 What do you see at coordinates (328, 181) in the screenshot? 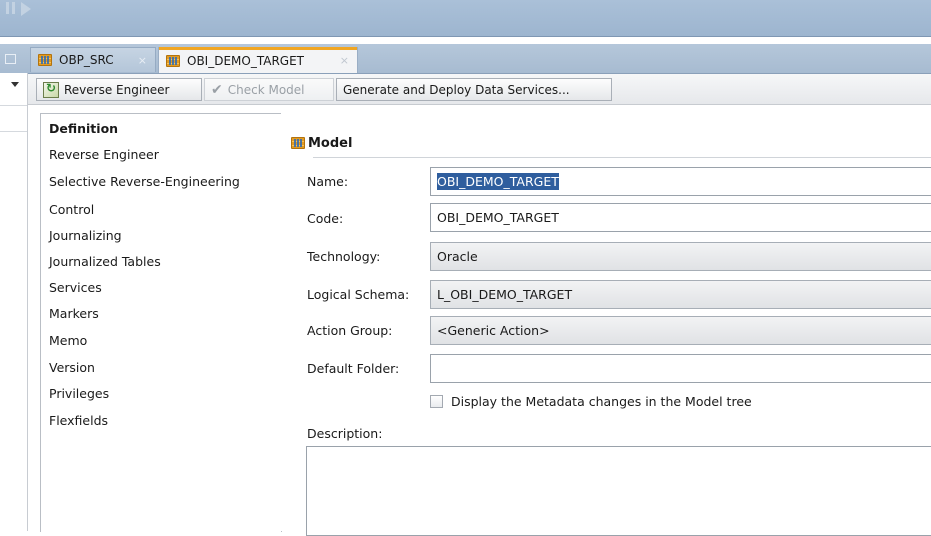
I see `name-label: Name:` at bounding box center [328, 181].